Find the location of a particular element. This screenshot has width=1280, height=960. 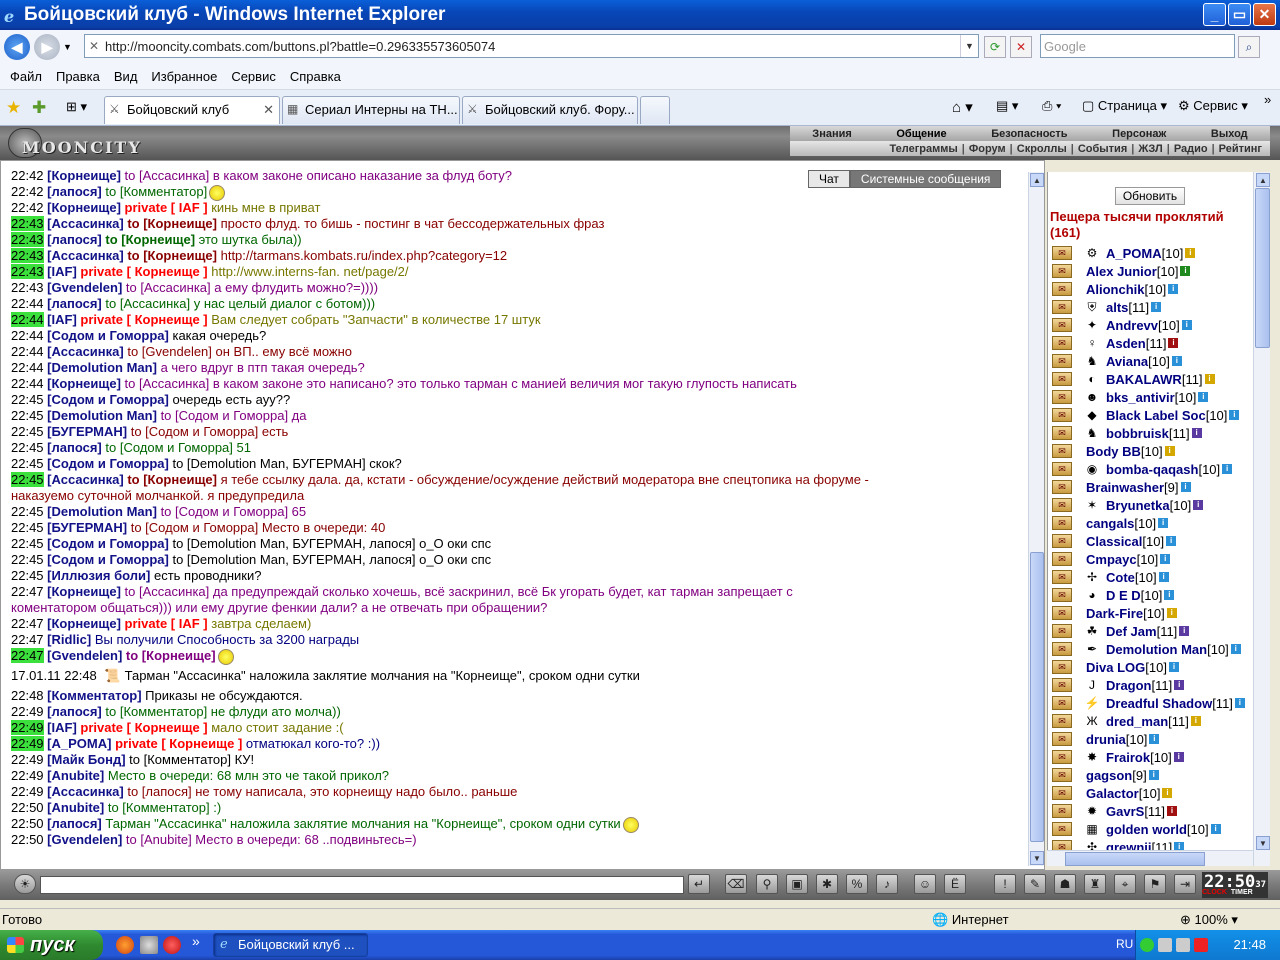

chat-nick: [Anubite] is located at coordinates (75, 775).